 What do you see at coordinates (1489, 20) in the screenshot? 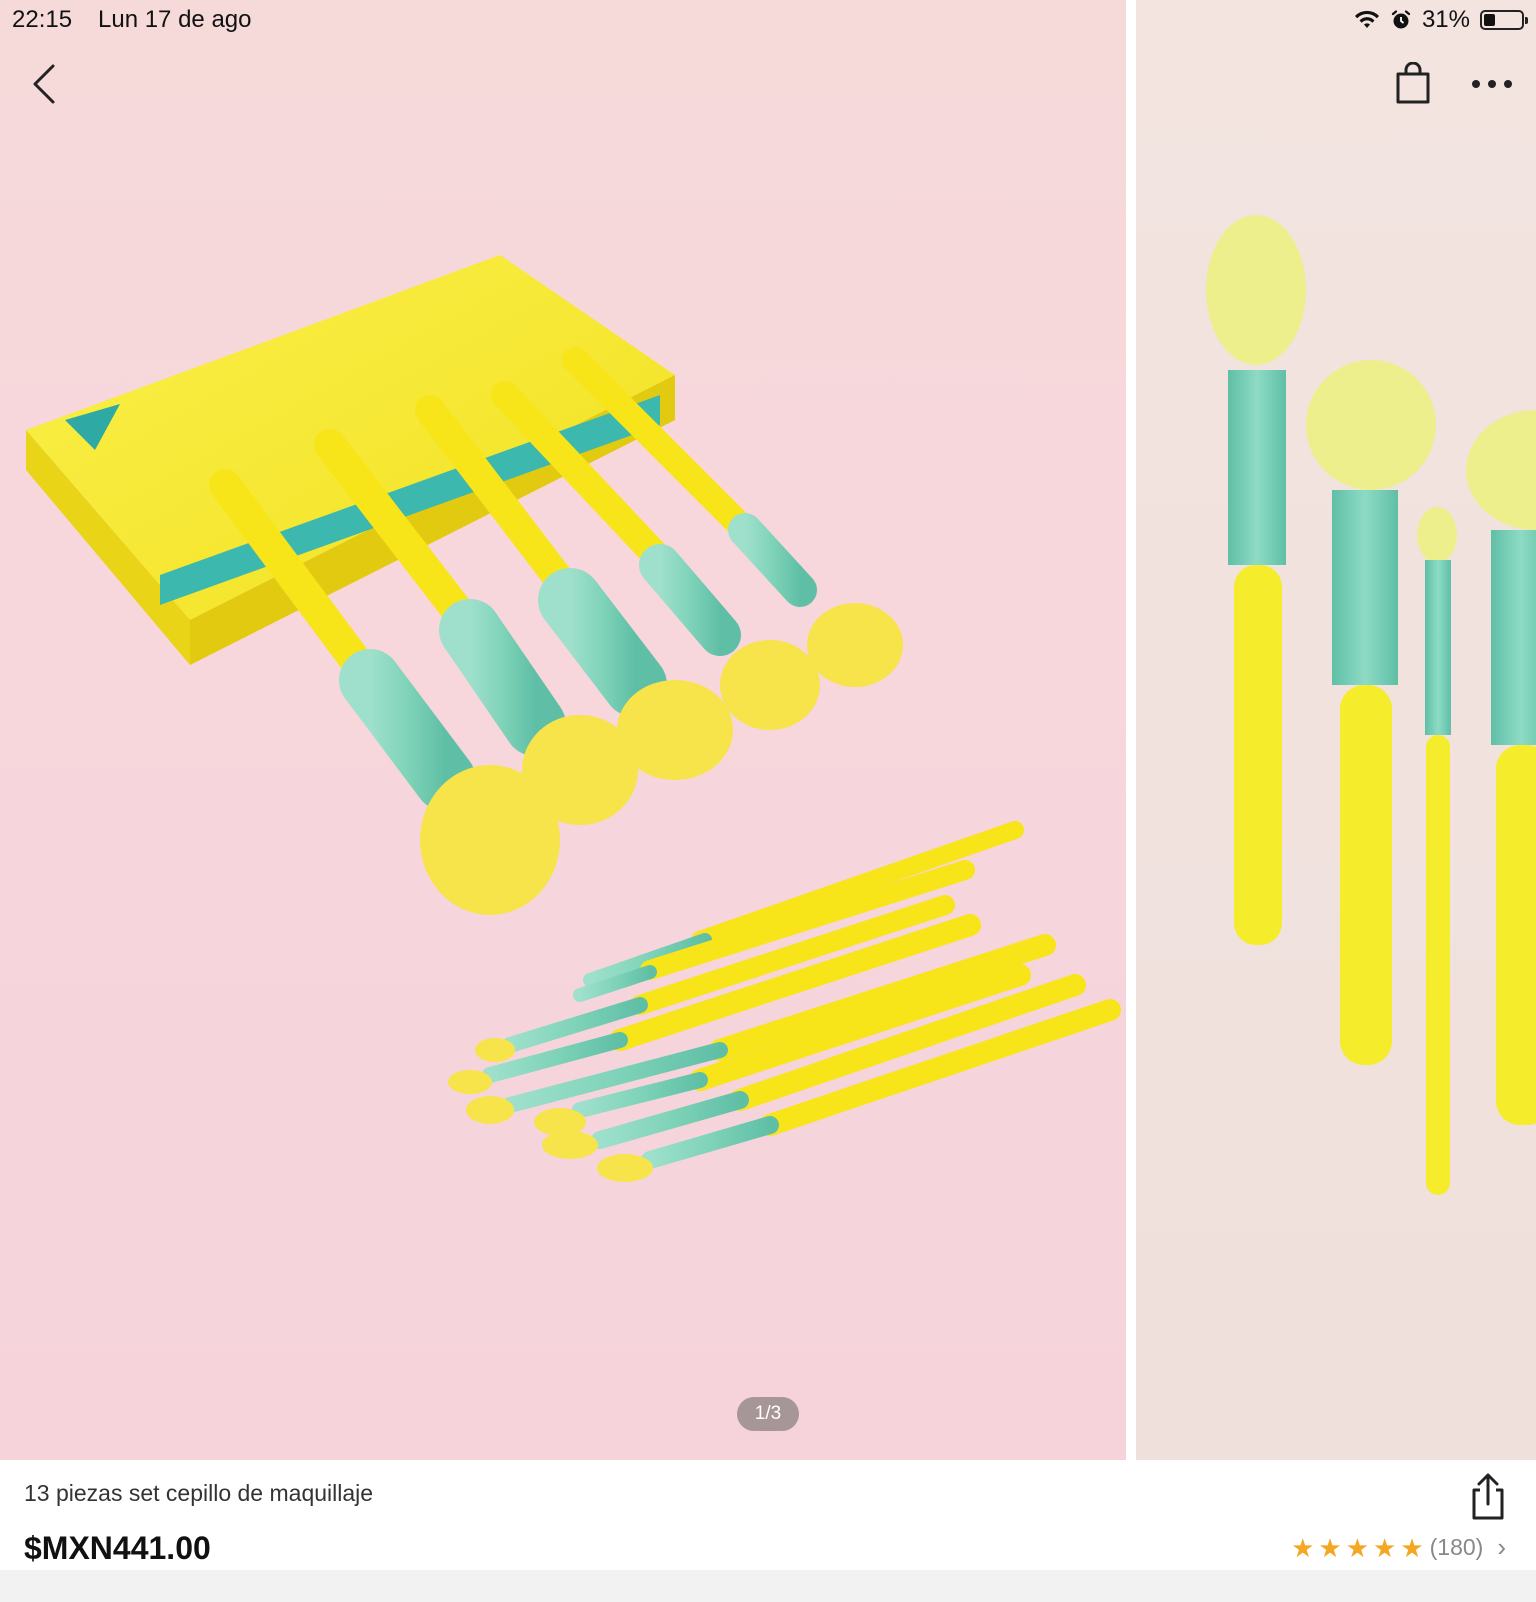
I see `battery-level` at bounding box center [1489, 20].